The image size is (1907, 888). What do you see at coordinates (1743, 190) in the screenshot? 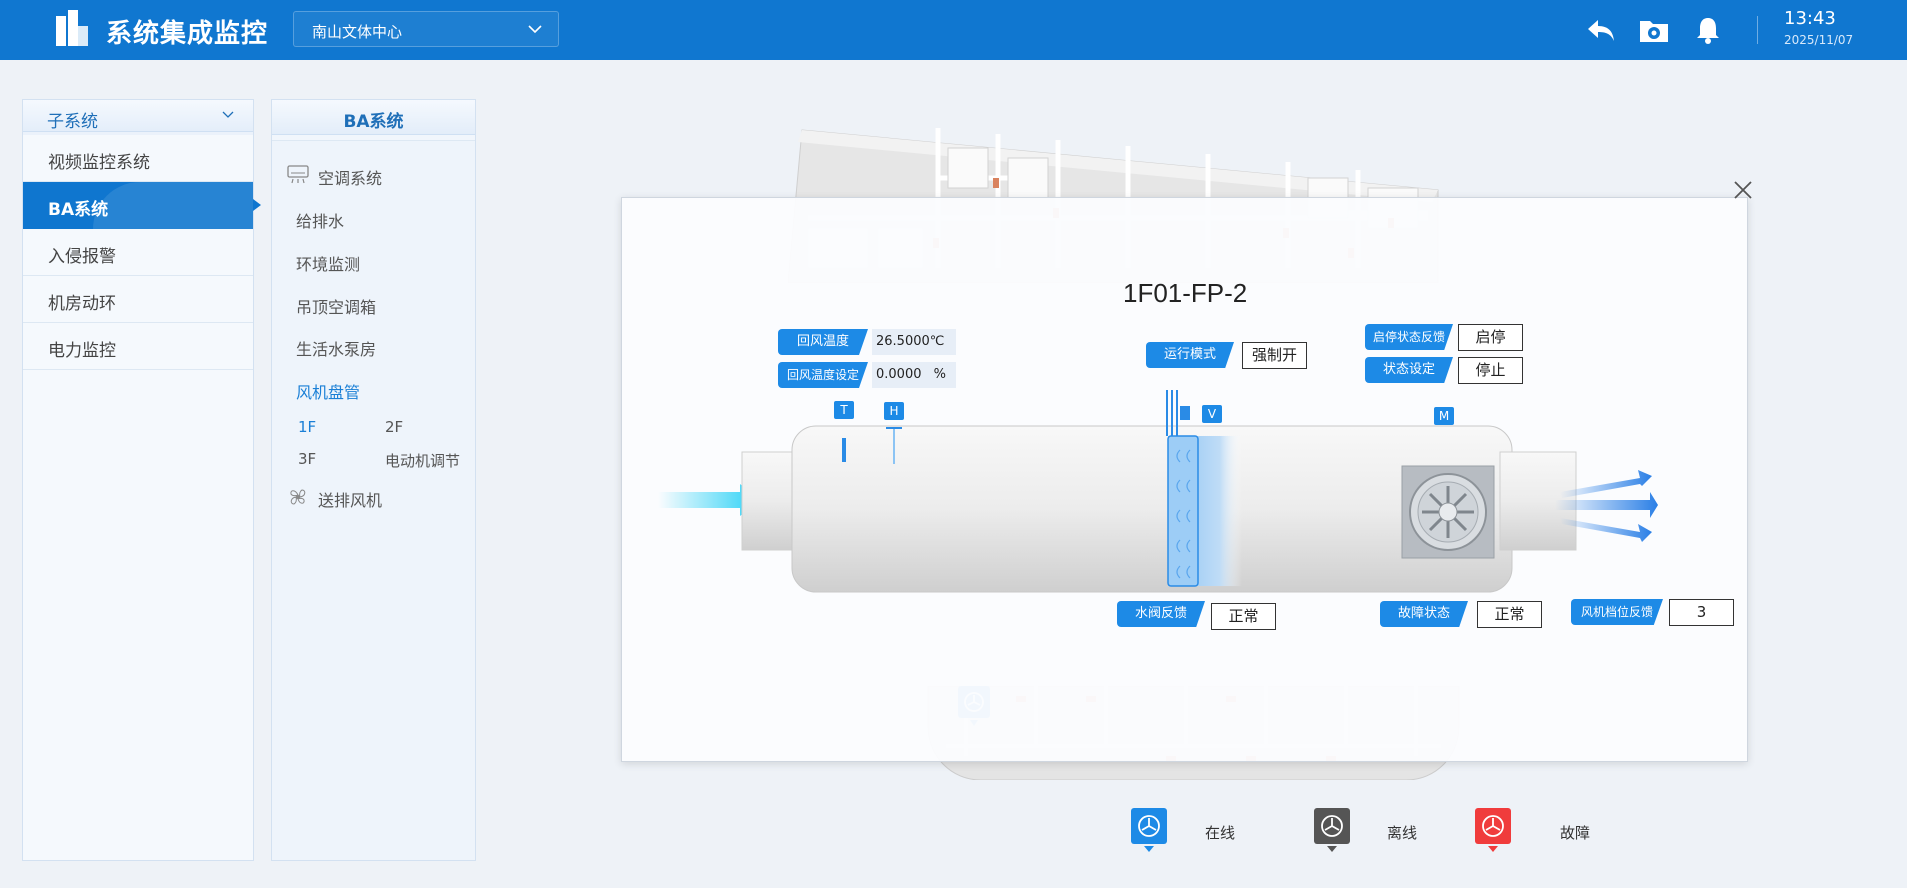
I see `close-icon` at bounding box center [1743, 190].